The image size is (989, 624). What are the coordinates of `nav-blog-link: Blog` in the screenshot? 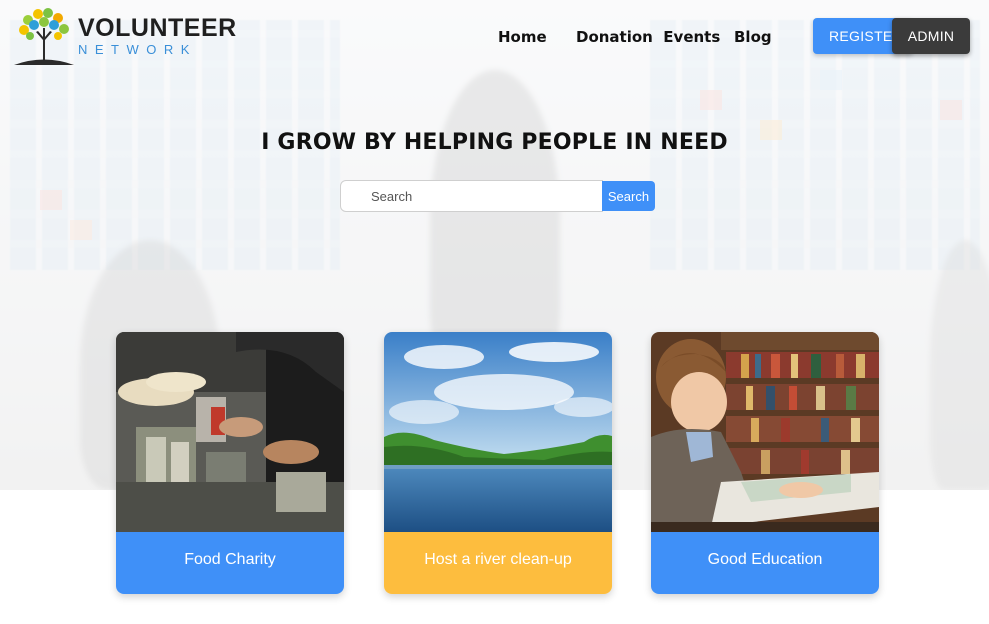 It's located at (753, 37).